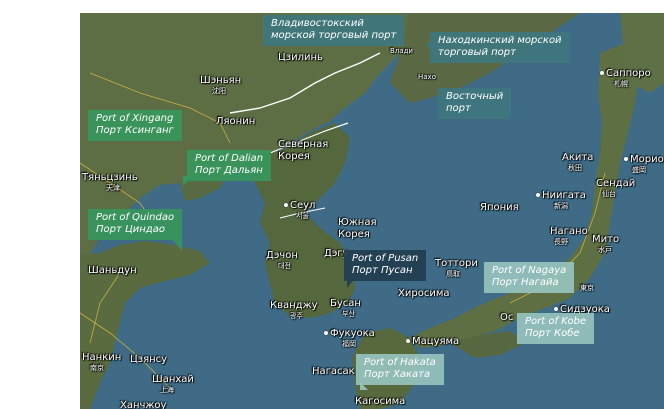 Image resolution: width=664 pixels, height=409 pixels. Describe the element at coordinates (130, 229) in the screenshot. I see `callout-quindao-line2: Порт Циндао` at that location.